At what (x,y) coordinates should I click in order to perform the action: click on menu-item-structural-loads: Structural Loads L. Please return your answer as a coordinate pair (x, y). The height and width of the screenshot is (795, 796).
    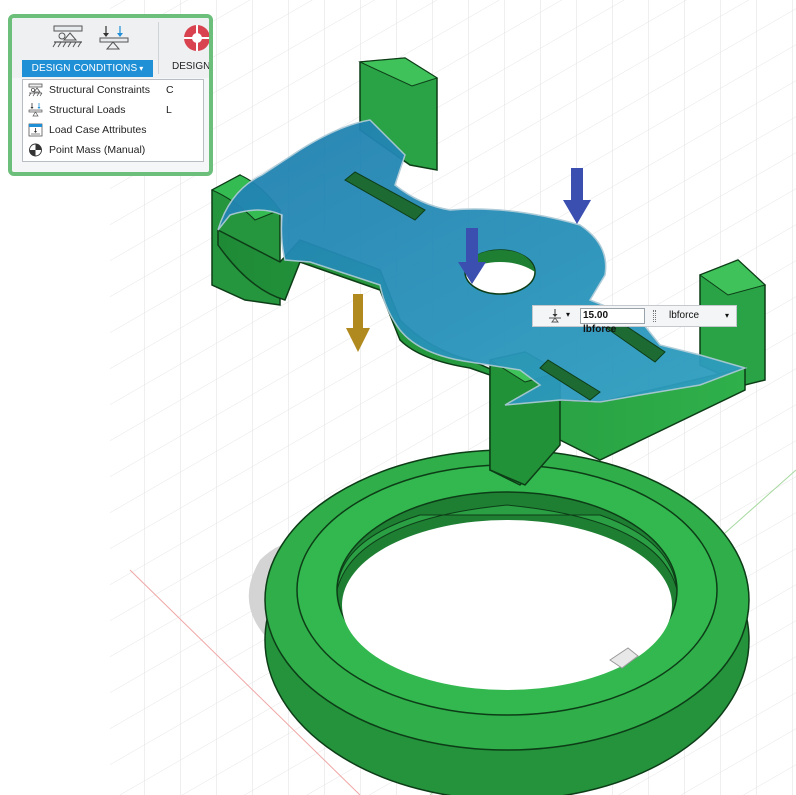
    Looking at the image, I should click on (113, 110).